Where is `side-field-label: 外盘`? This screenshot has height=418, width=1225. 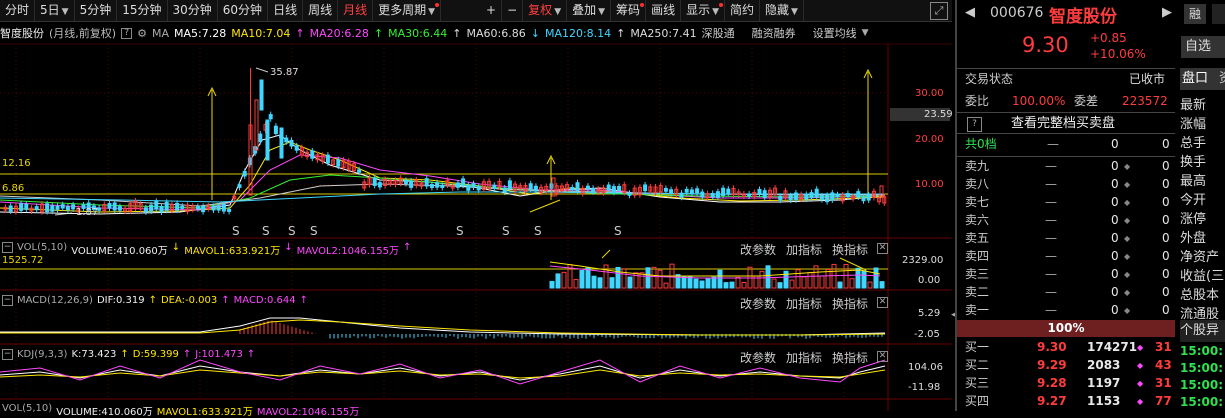
side-field-label: 外盘 is located at coordinates (1193, 238).